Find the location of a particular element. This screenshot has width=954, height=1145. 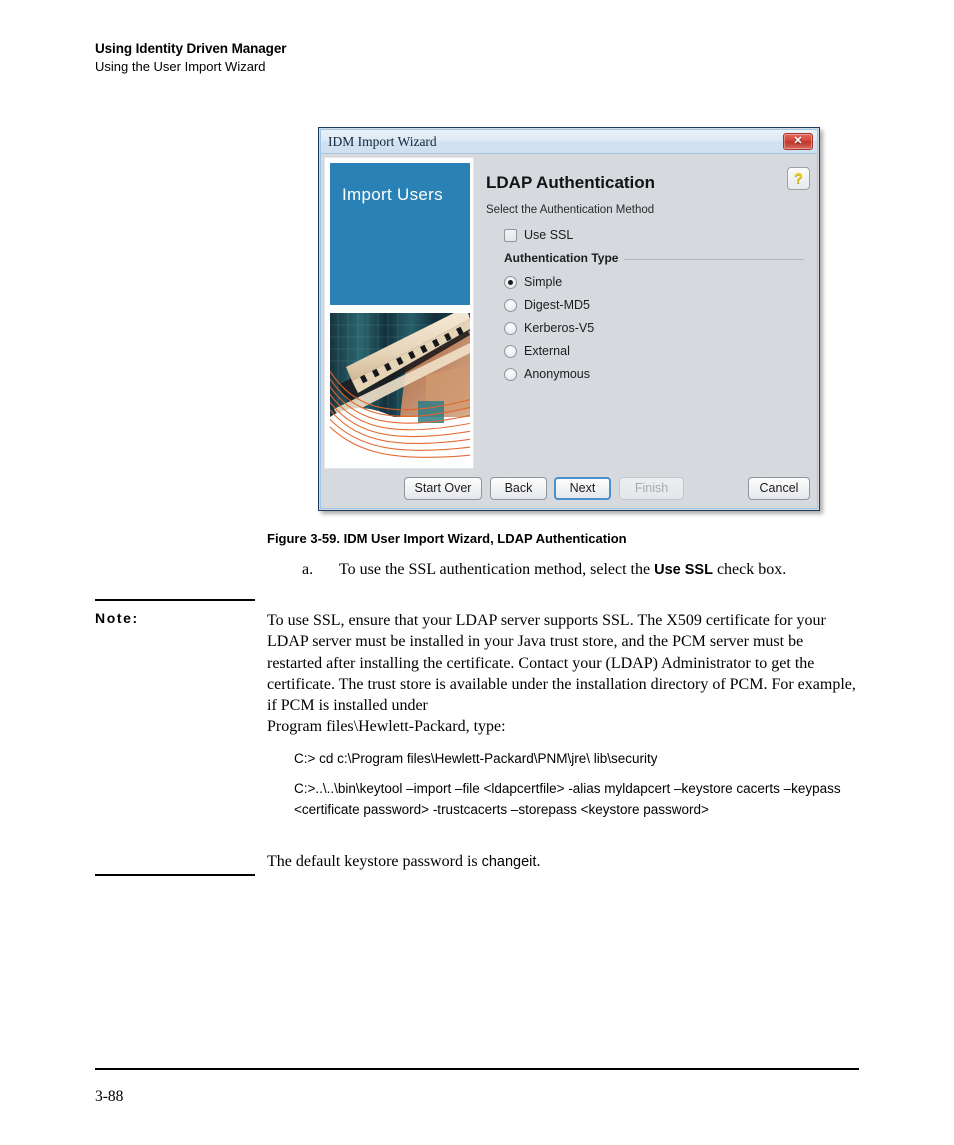

radio-option-anonymous: Anonymous is located at coordinates (654, 376).